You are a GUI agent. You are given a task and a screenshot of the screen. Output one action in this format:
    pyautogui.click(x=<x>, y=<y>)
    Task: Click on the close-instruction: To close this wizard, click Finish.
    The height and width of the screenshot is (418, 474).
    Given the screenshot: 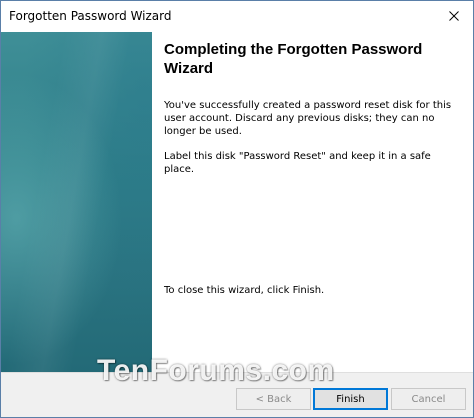 What is the action you would take?
    pyautogui.click(x=244, y=290)
    